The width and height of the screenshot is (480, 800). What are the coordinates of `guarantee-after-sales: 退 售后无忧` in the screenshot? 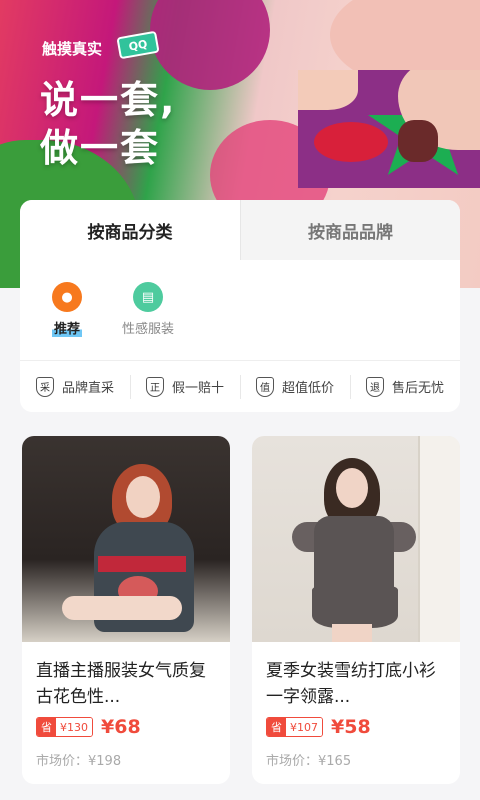 It's located at (405, 386).